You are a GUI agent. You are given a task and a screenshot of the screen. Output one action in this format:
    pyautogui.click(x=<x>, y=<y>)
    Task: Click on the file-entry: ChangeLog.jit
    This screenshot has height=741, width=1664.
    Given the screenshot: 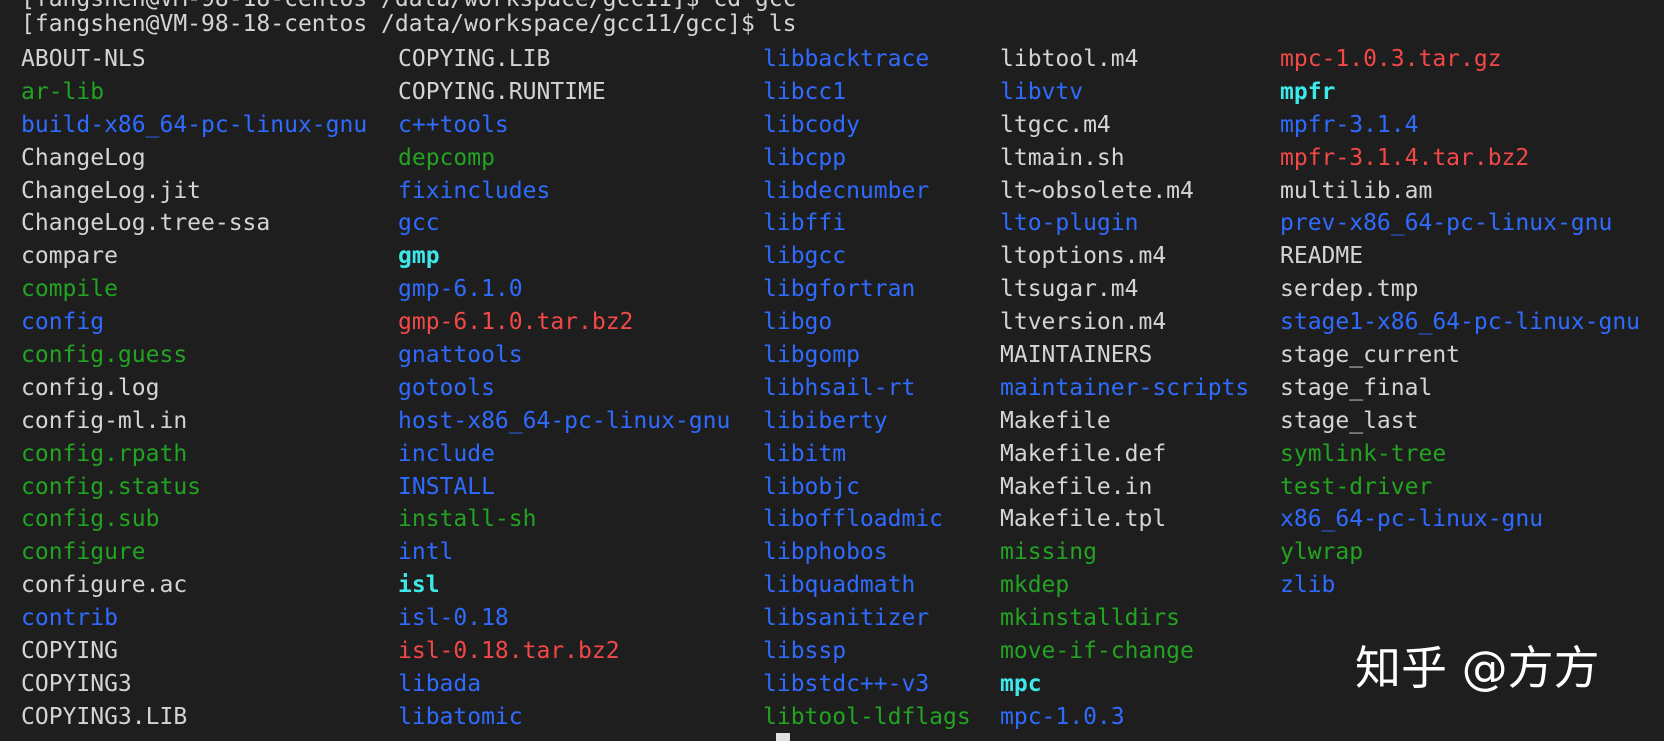 What is the action you would take?
    pyautogui.click(x=111, y=190)
    